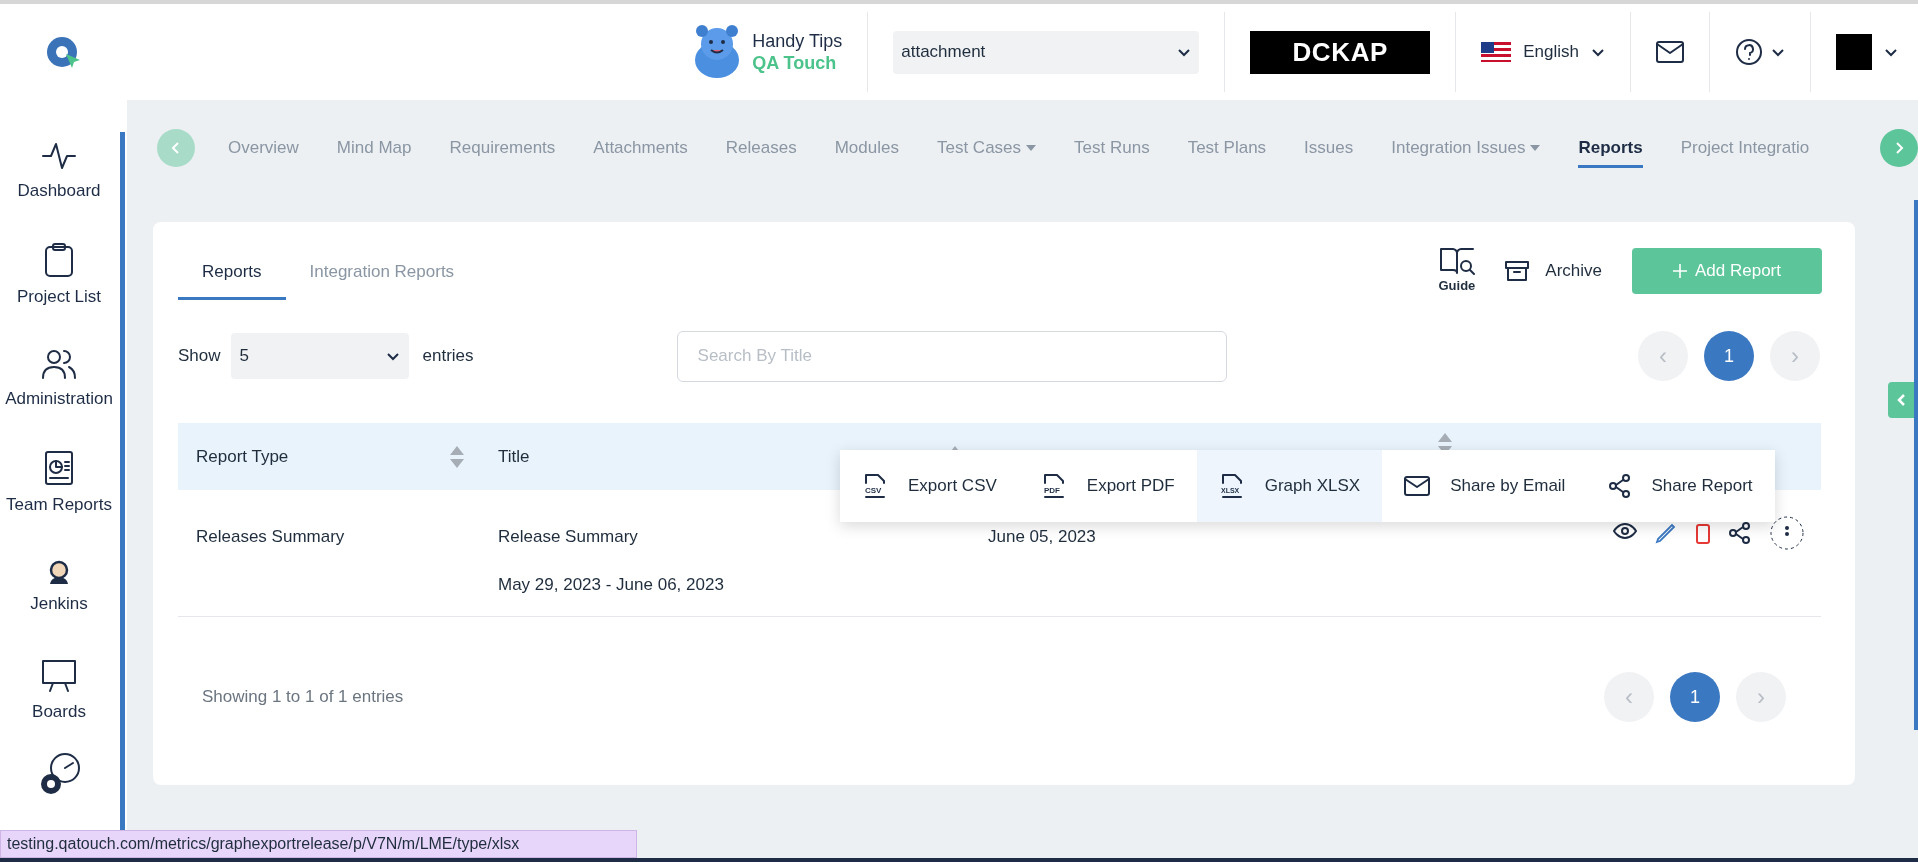  I want to click on side-panel-toggle, so click(1901, 400).